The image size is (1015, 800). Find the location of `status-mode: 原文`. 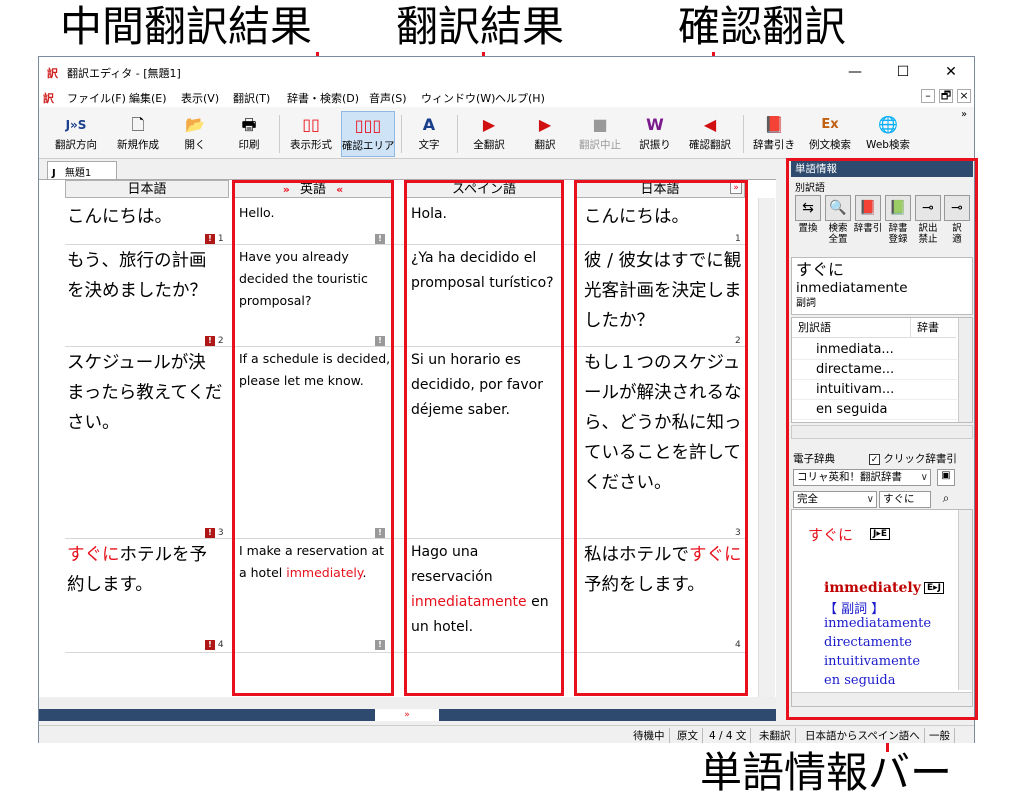

status-mode: 原文 is located at coordinates (688, 735).